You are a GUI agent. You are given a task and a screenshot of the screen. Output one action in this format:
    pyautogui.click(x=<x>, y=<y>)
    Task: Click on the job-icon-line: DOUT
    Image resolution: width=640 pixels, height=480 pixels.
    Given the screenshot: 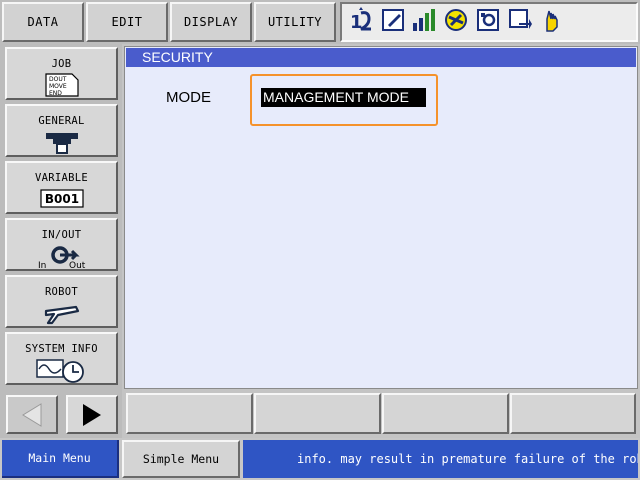 What is the action you would take?
    pyautogui.click(x=58, y=79)
    